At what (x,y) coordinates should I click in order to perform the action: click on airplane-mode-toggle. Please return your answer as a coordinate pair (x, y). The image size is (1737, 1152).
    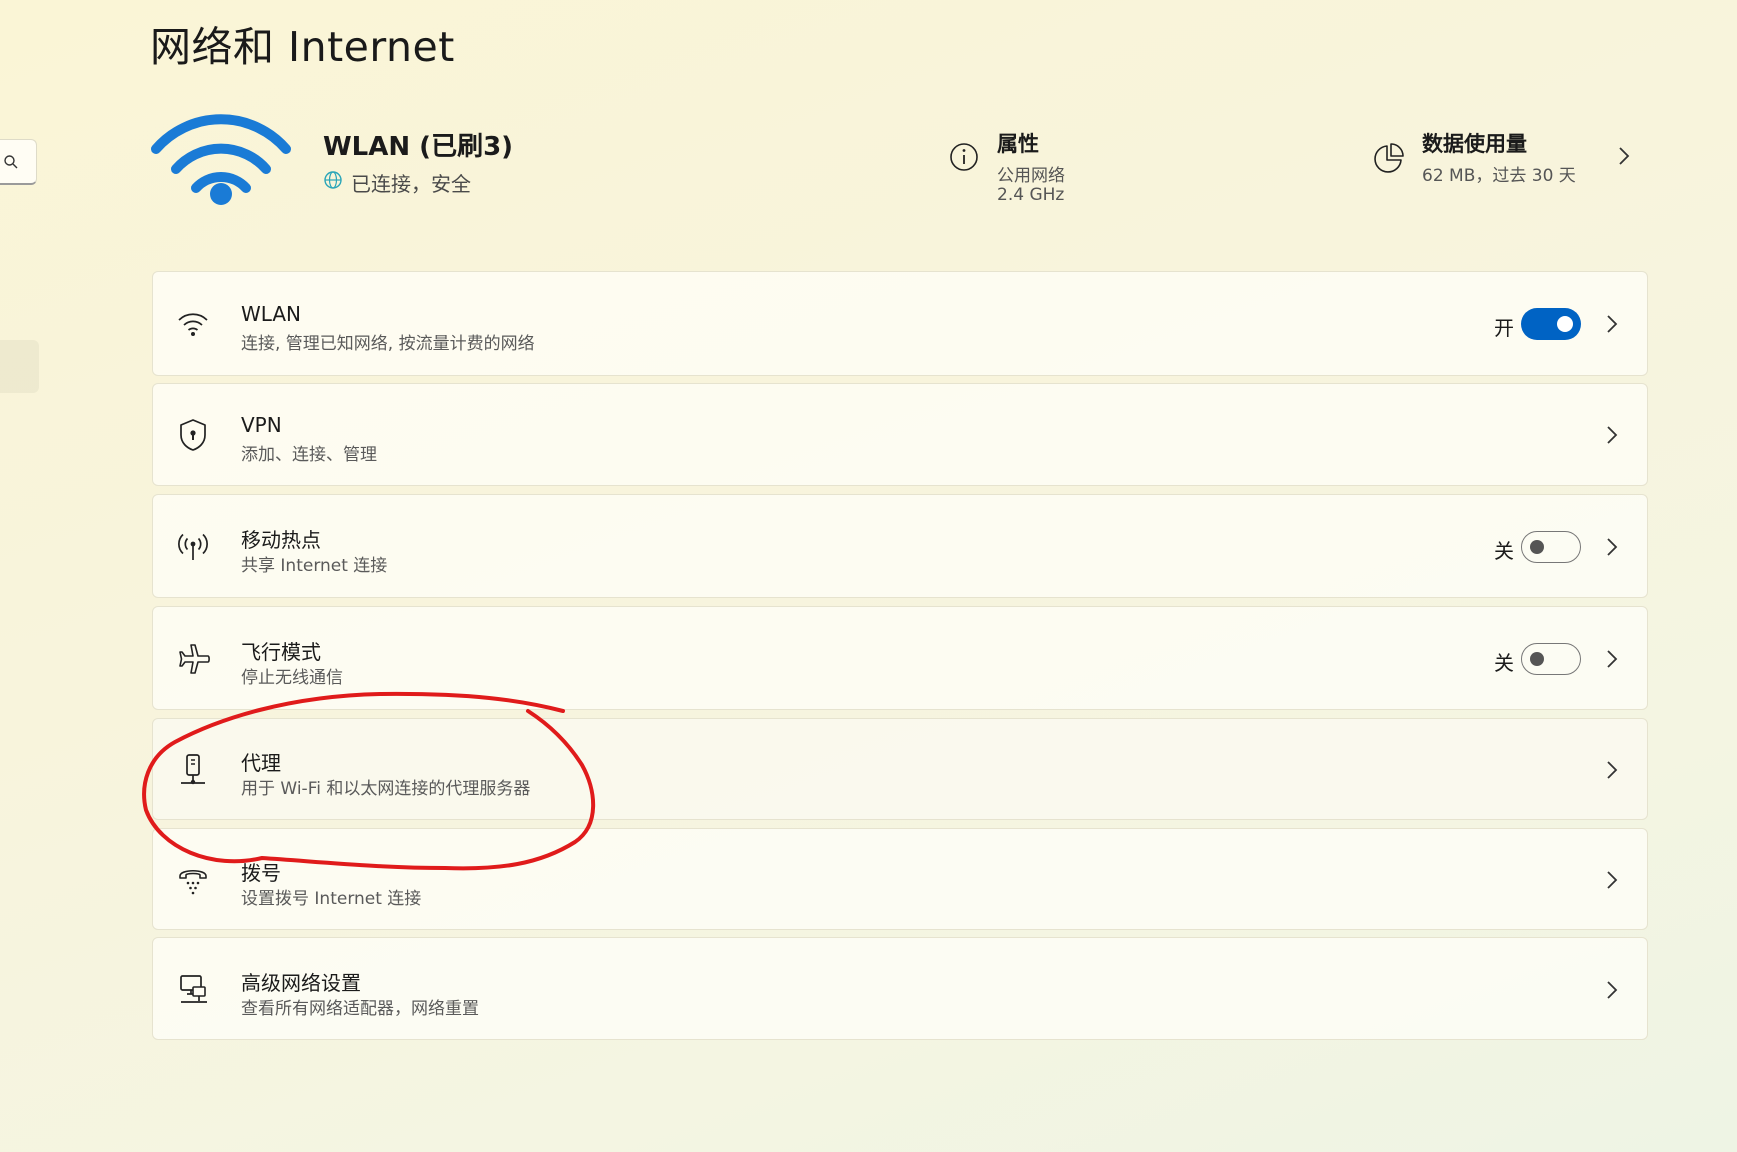
    Looking at the image, I should click on (1551, 659).